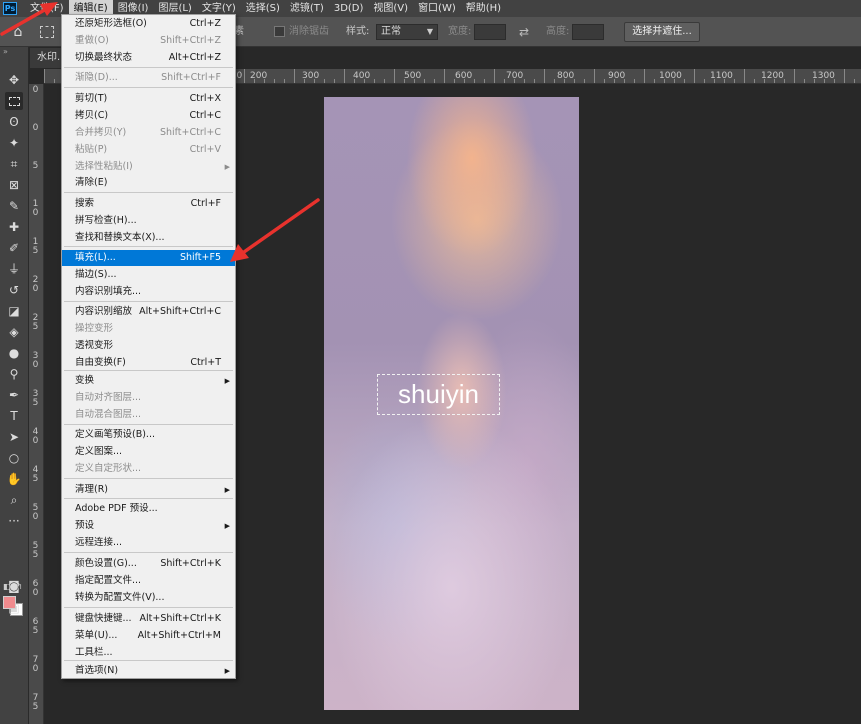 This screenshot has width=861, height=724. What do you see at coordinates (14, 521) in the screenshot?
I see `more-tools-icon: ···` at bounding box center [14, 521].